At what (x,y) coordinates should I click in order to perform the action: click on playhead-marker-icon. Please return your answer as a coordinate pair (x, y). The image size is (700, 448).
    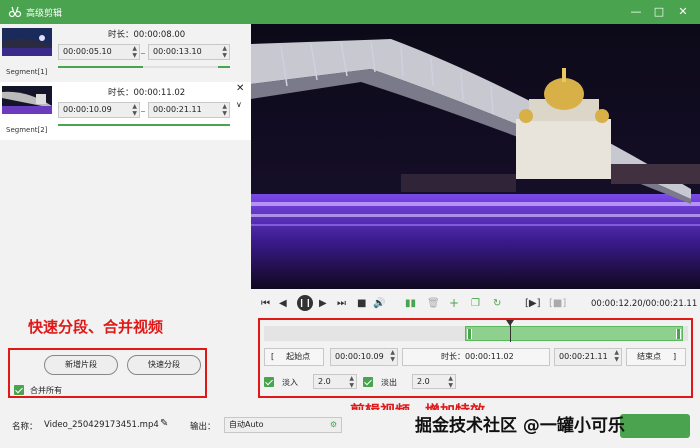
    Looking at the image, I should click on (510, 323).